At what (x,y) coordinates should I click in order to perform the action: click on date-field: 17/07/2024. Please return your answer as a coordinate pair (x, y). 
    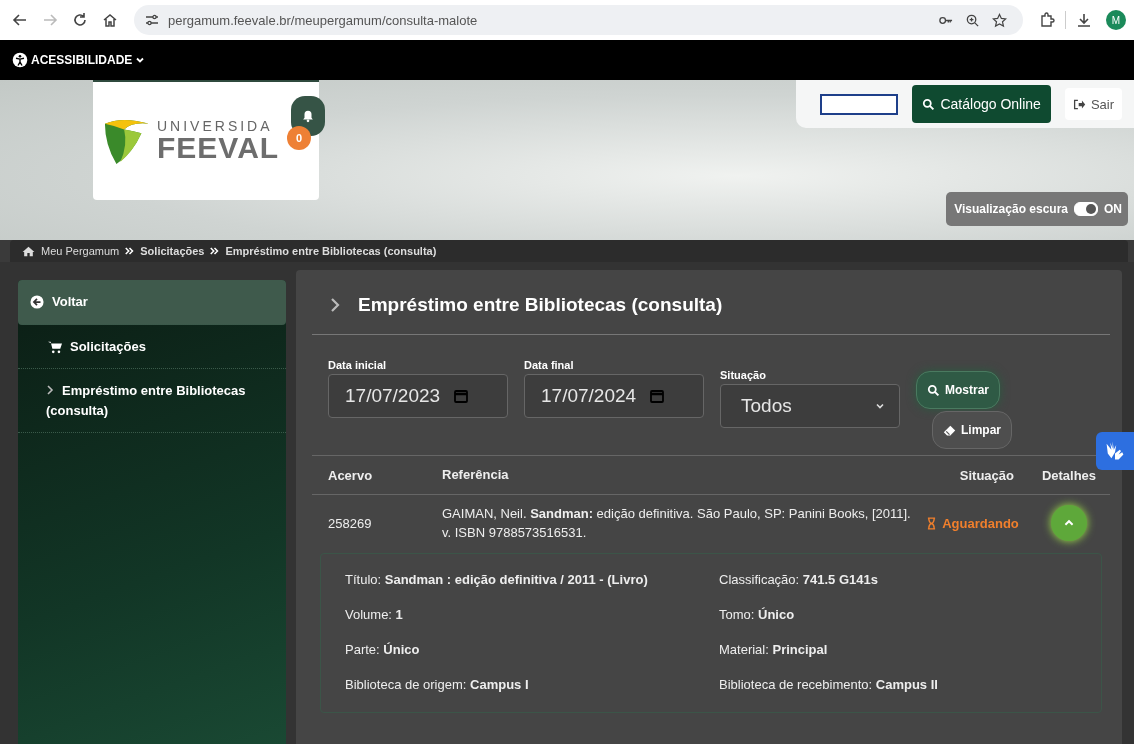
    Looking at the image, I should click on (614, 396).